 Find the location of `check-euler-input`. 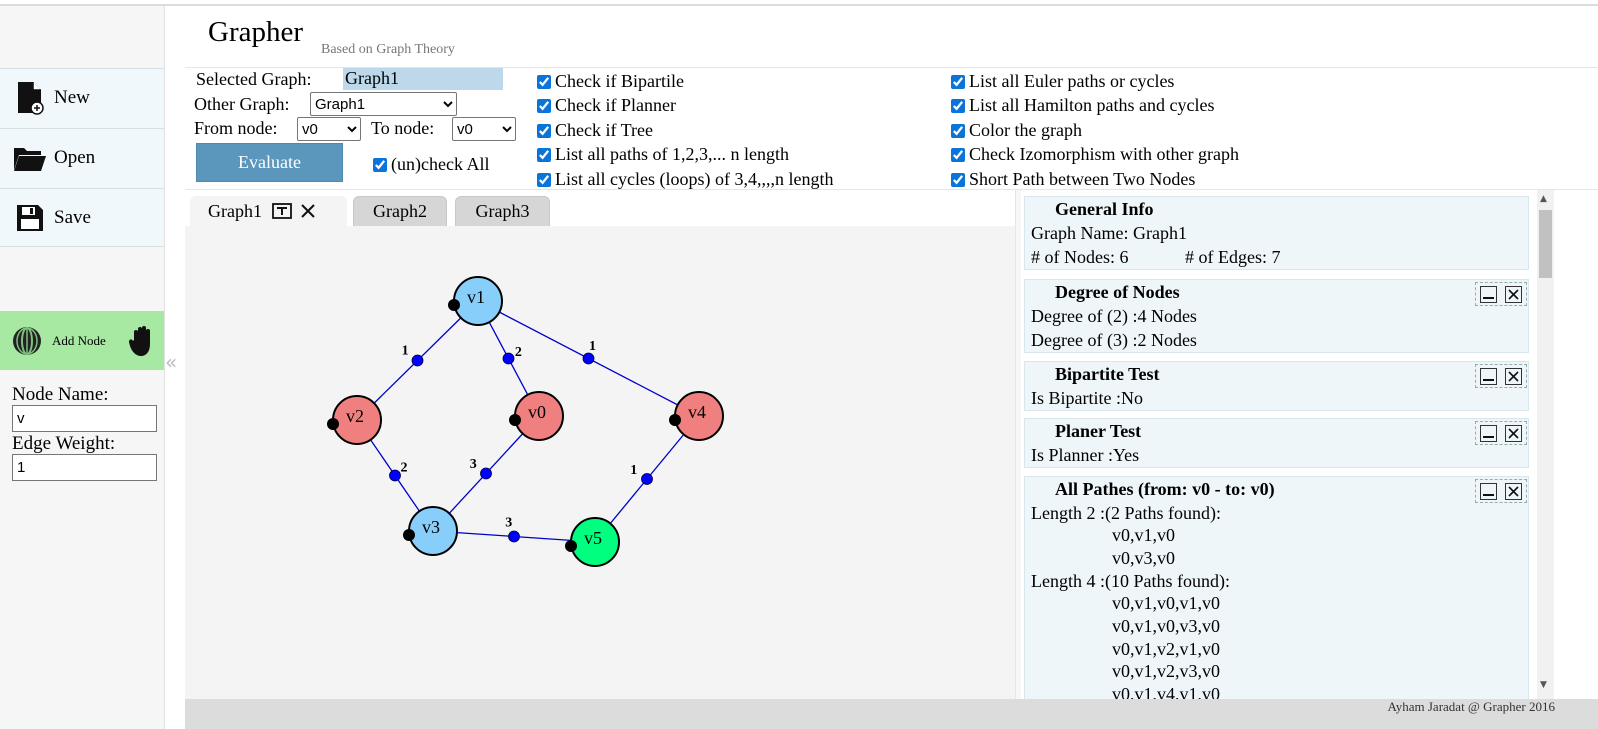

check-euler-input is located at coordinates (958, 81).